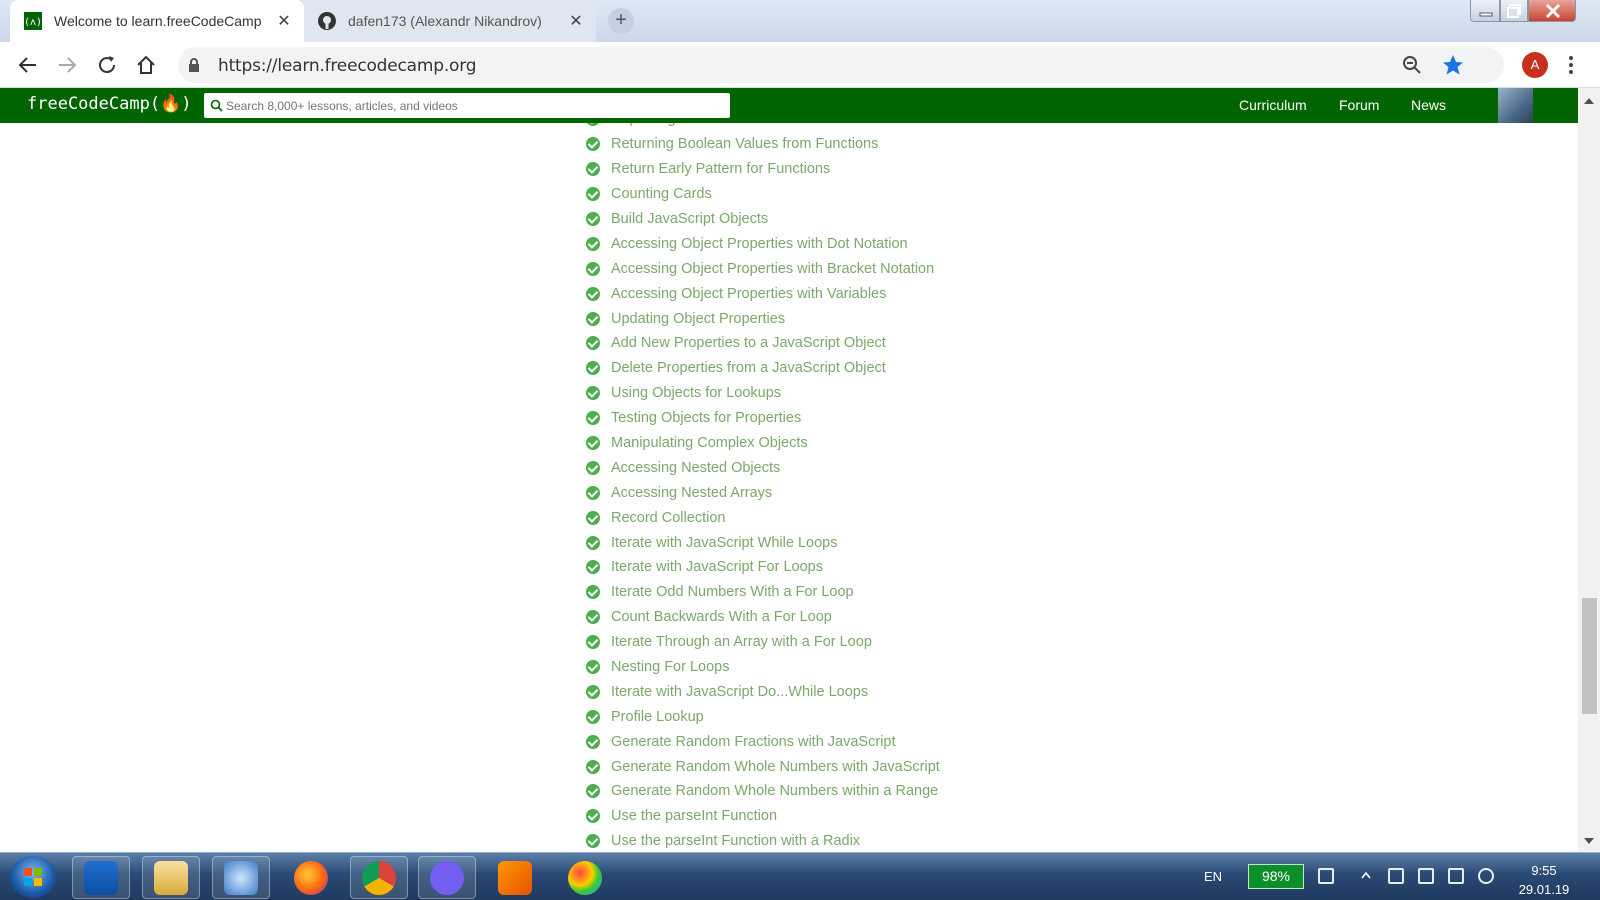  Describe the element at coordinates (1396, 876) in the screenshot. I see `action-center-flag-icon` at that location.